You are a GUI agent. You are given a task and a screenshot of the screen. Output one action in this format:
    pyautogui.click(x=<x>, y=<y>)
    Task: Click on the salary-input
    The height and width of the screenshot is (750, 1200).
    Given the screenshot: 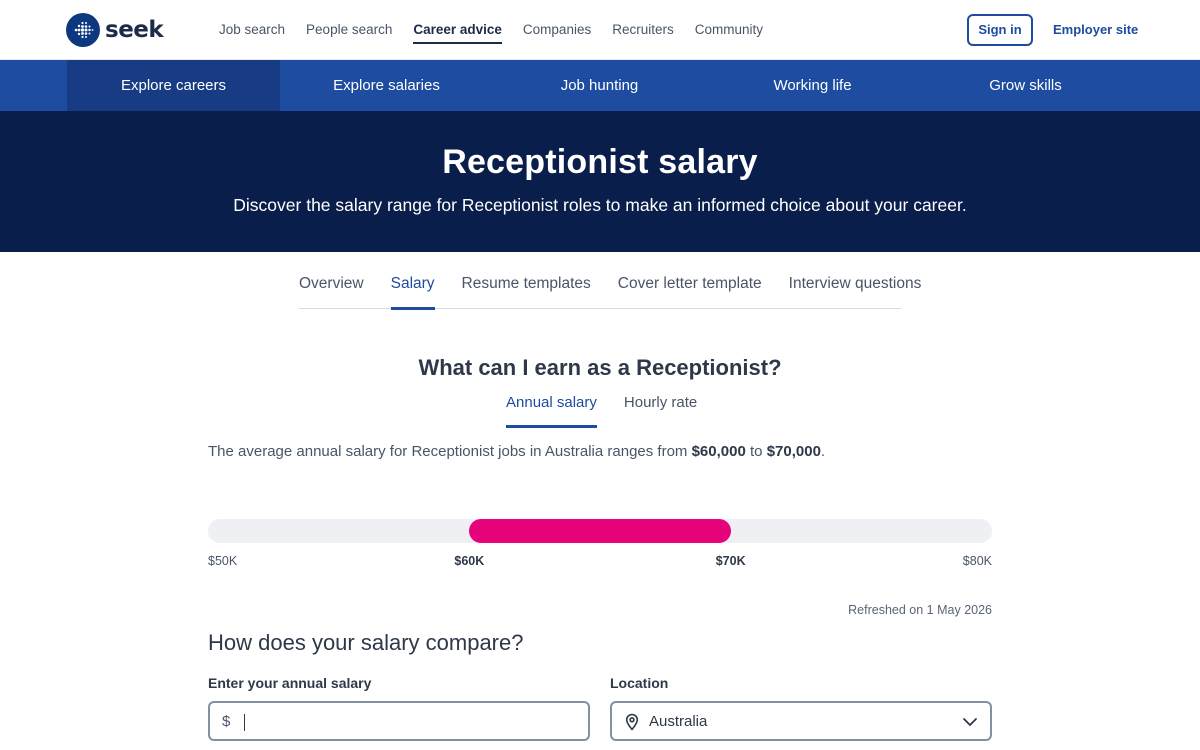 What is the action you would take?
    pyautogui.click(x=413, y=722)
    